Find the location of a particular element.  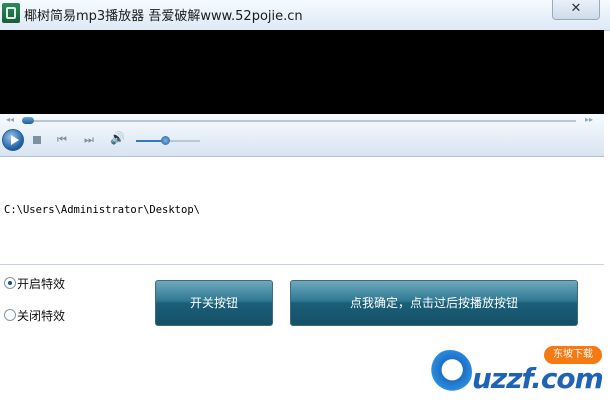

confirm-button: 点我确定，点击过后按播放按钮 is located at coordinates (434, 303).